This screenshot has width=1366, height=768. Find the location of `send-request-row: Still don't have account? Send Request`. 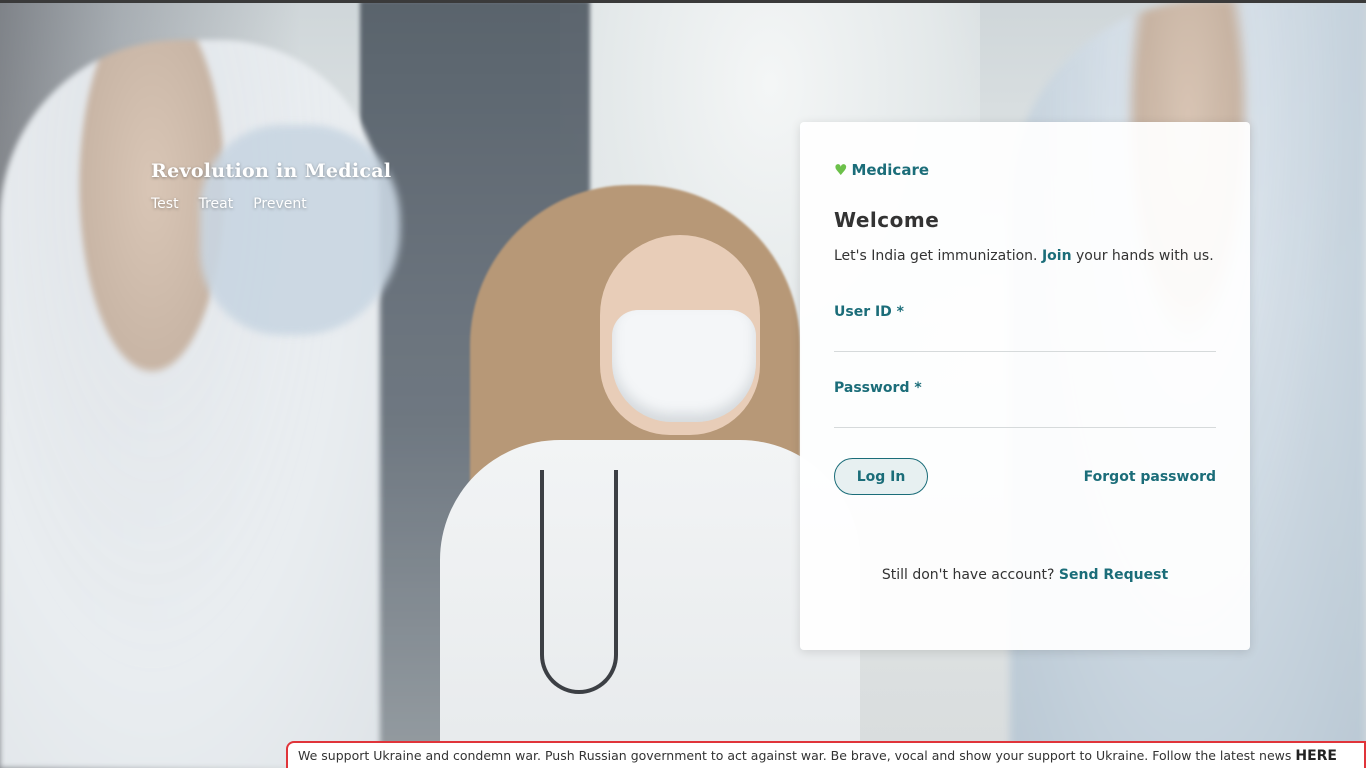

send-request-row: Still don't have account? Send Request is located at coordinates (1025, 575).